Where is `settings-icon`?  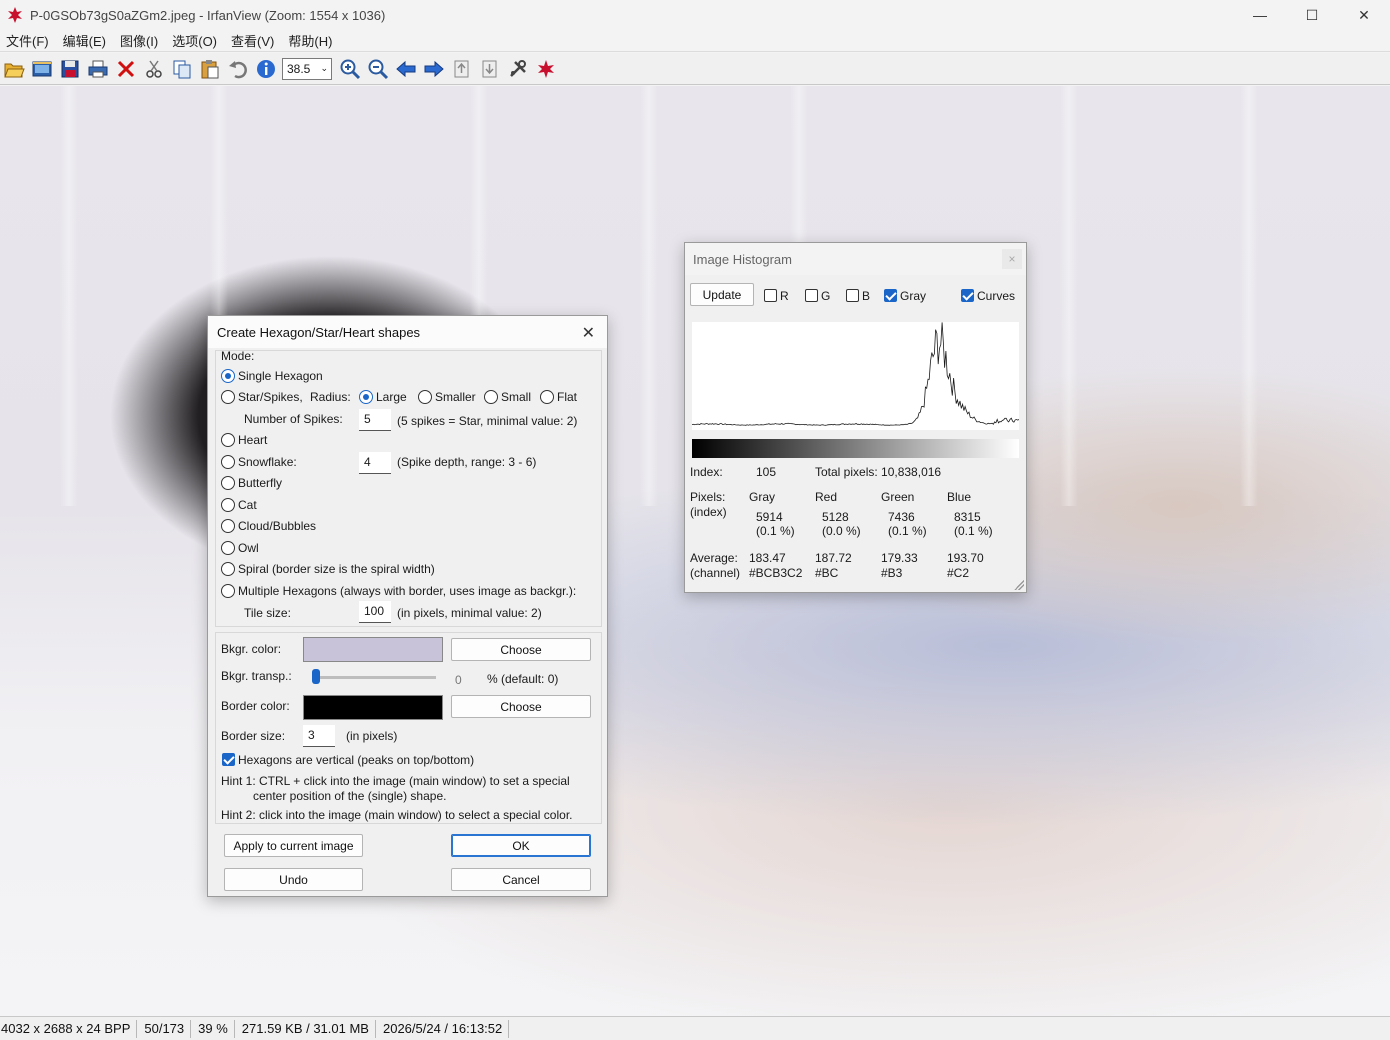 settings-icon is located at coordinates (518, 69).